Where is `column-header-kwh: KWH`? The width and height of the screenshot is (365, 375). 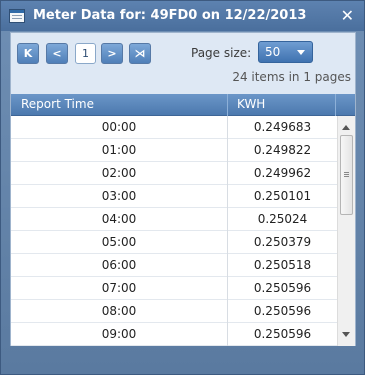
column-header-kwh: KWH is located at coordinates (251, 104).